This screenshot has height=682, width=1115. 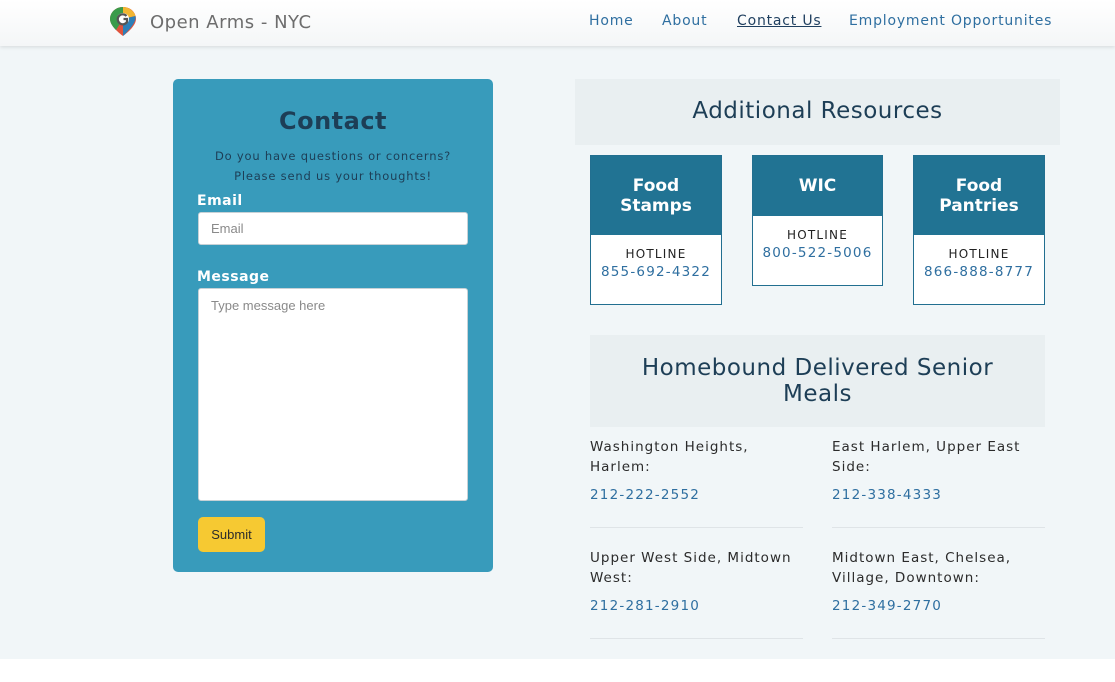 I want to click on resource-card-heading: WIC, so click(x=817, y=186).